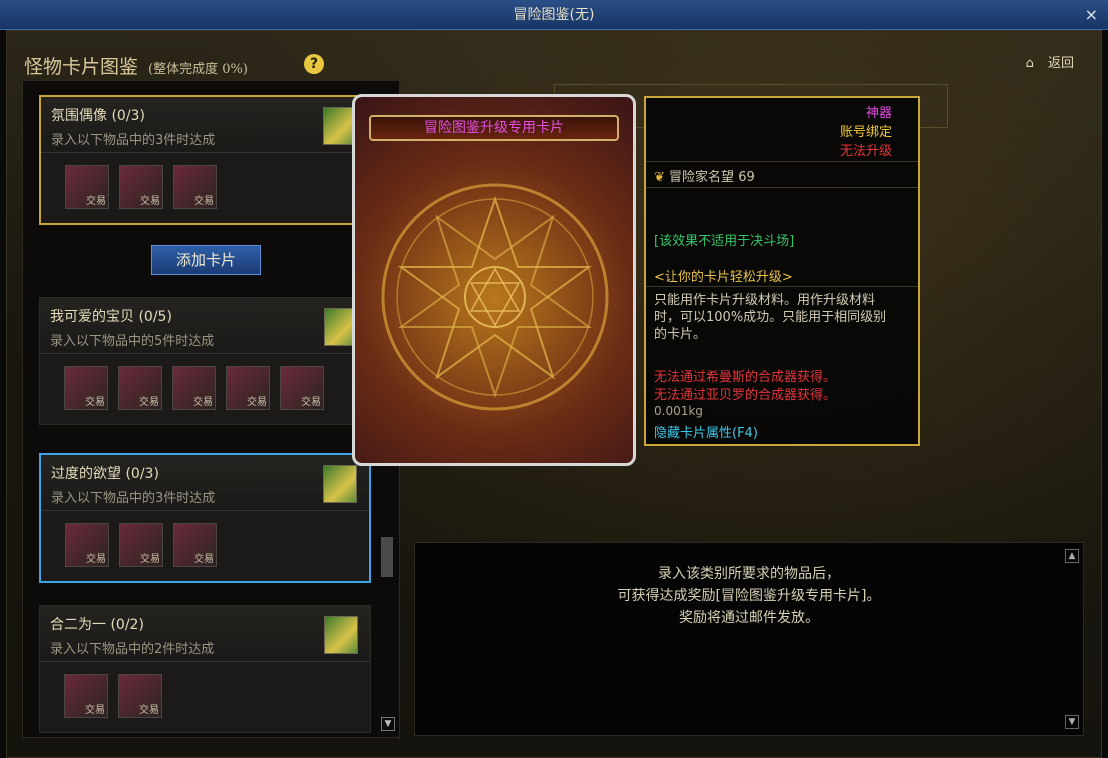 This screenshot has height=758, width=1108. What do you see at coordinates (132, 341) in the screenshot?
I see `card-set-desc: 录入以下物品中的5件时达成` at bounding box center [132, 341].